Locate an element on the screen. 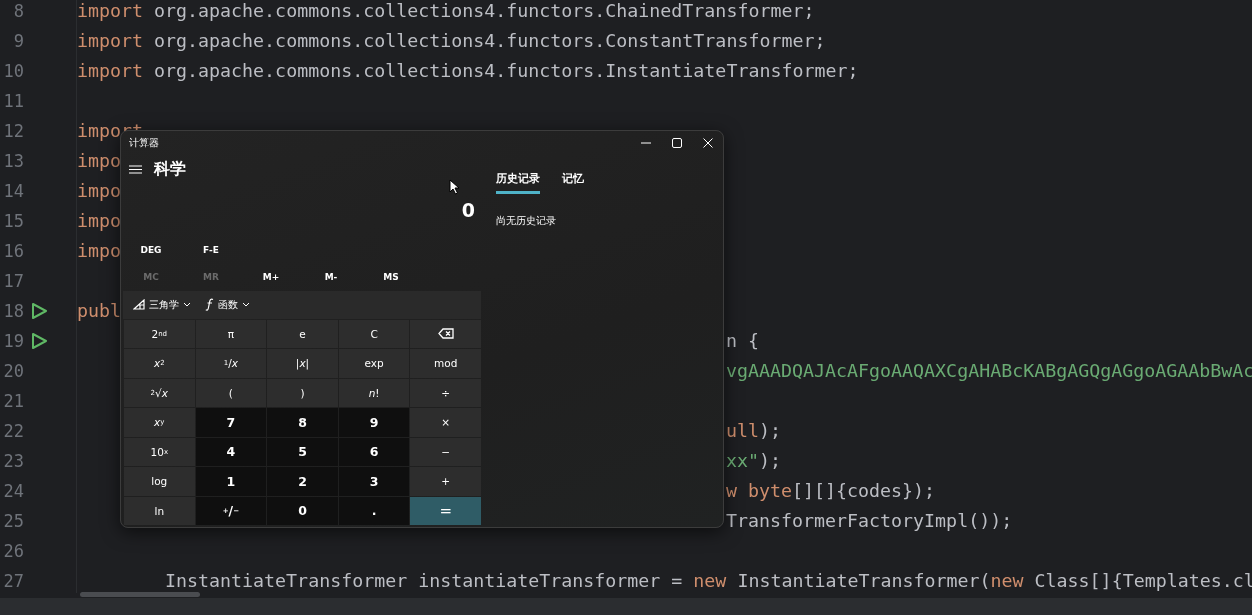 The image size is (1252, 615). line-number: 20 is located at coordinates (13, 371).